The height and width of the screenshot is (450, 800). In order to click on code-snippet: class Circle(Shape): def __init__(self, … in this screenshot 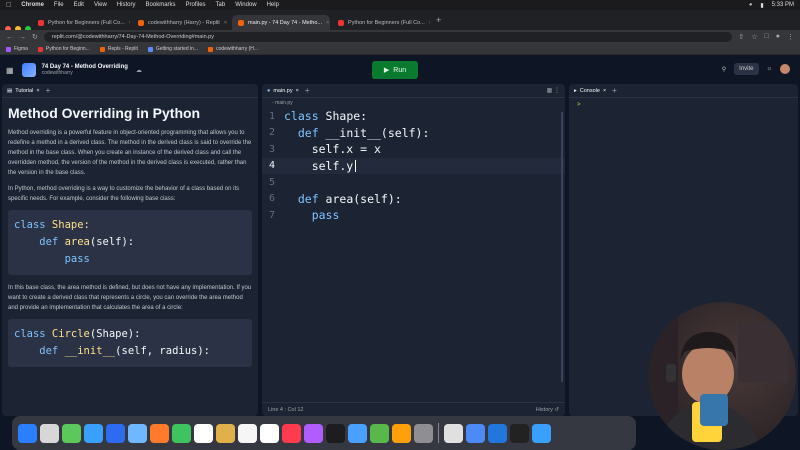, I will do `click(130, 343)`.